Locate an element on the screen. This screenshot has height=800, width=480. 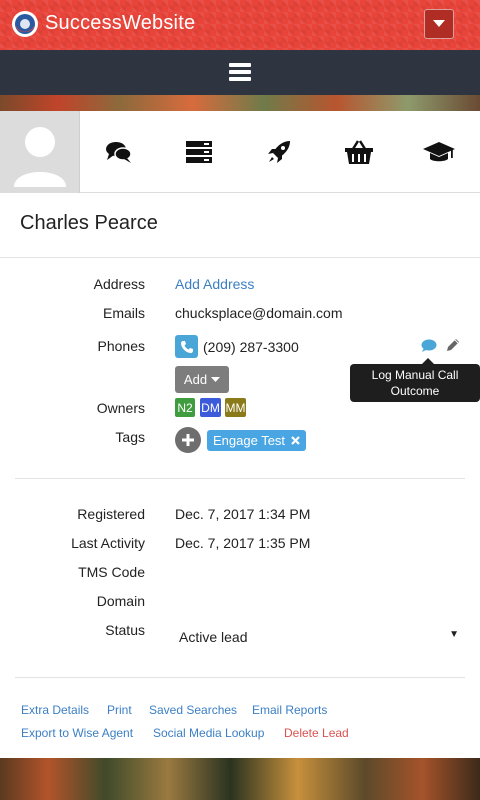
caret-down-icon: ▼ is located at coordinates (454, 634).